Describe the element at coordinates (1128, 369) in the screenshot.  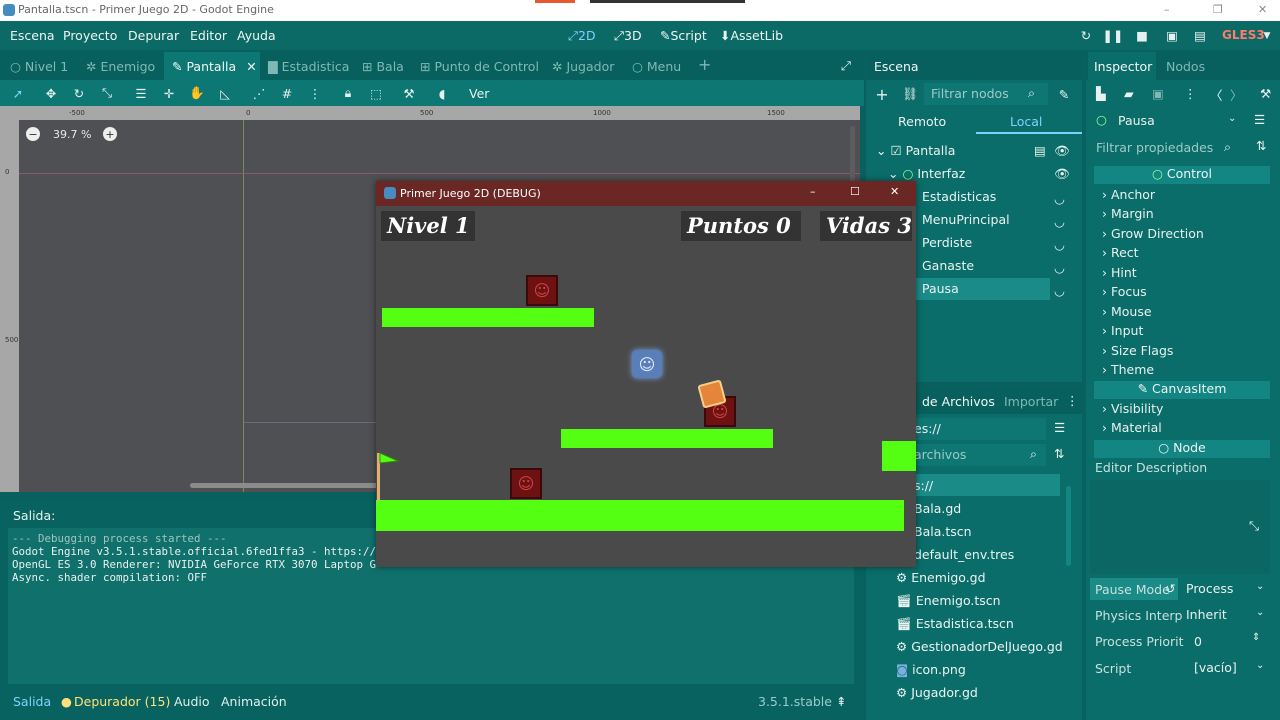
I see `prop-theme: › Theme` at that location.